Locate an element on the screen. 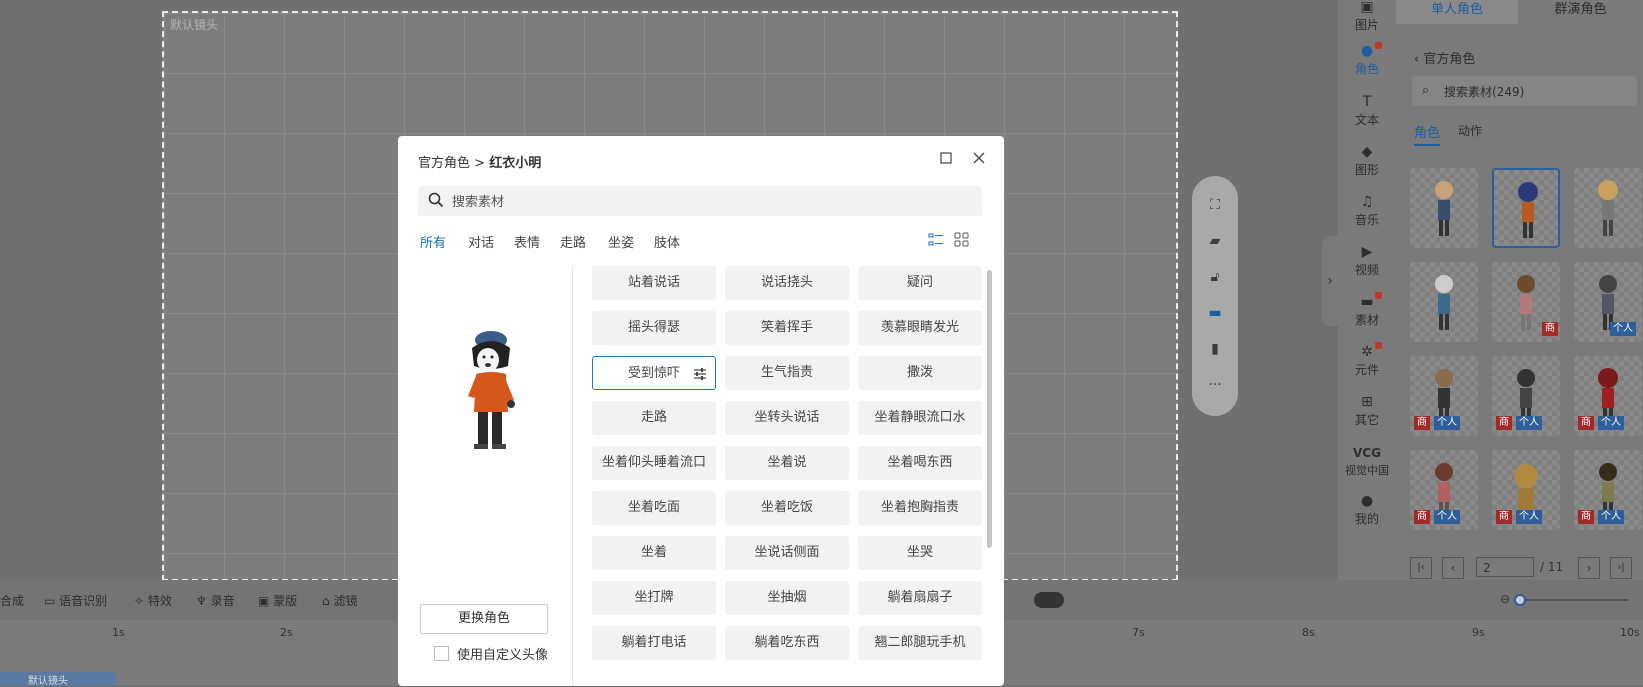 Image resolution: width=1643 pixels, height=687 pixels. badge-commercial: 商 is located at coordinates (1422, 517).